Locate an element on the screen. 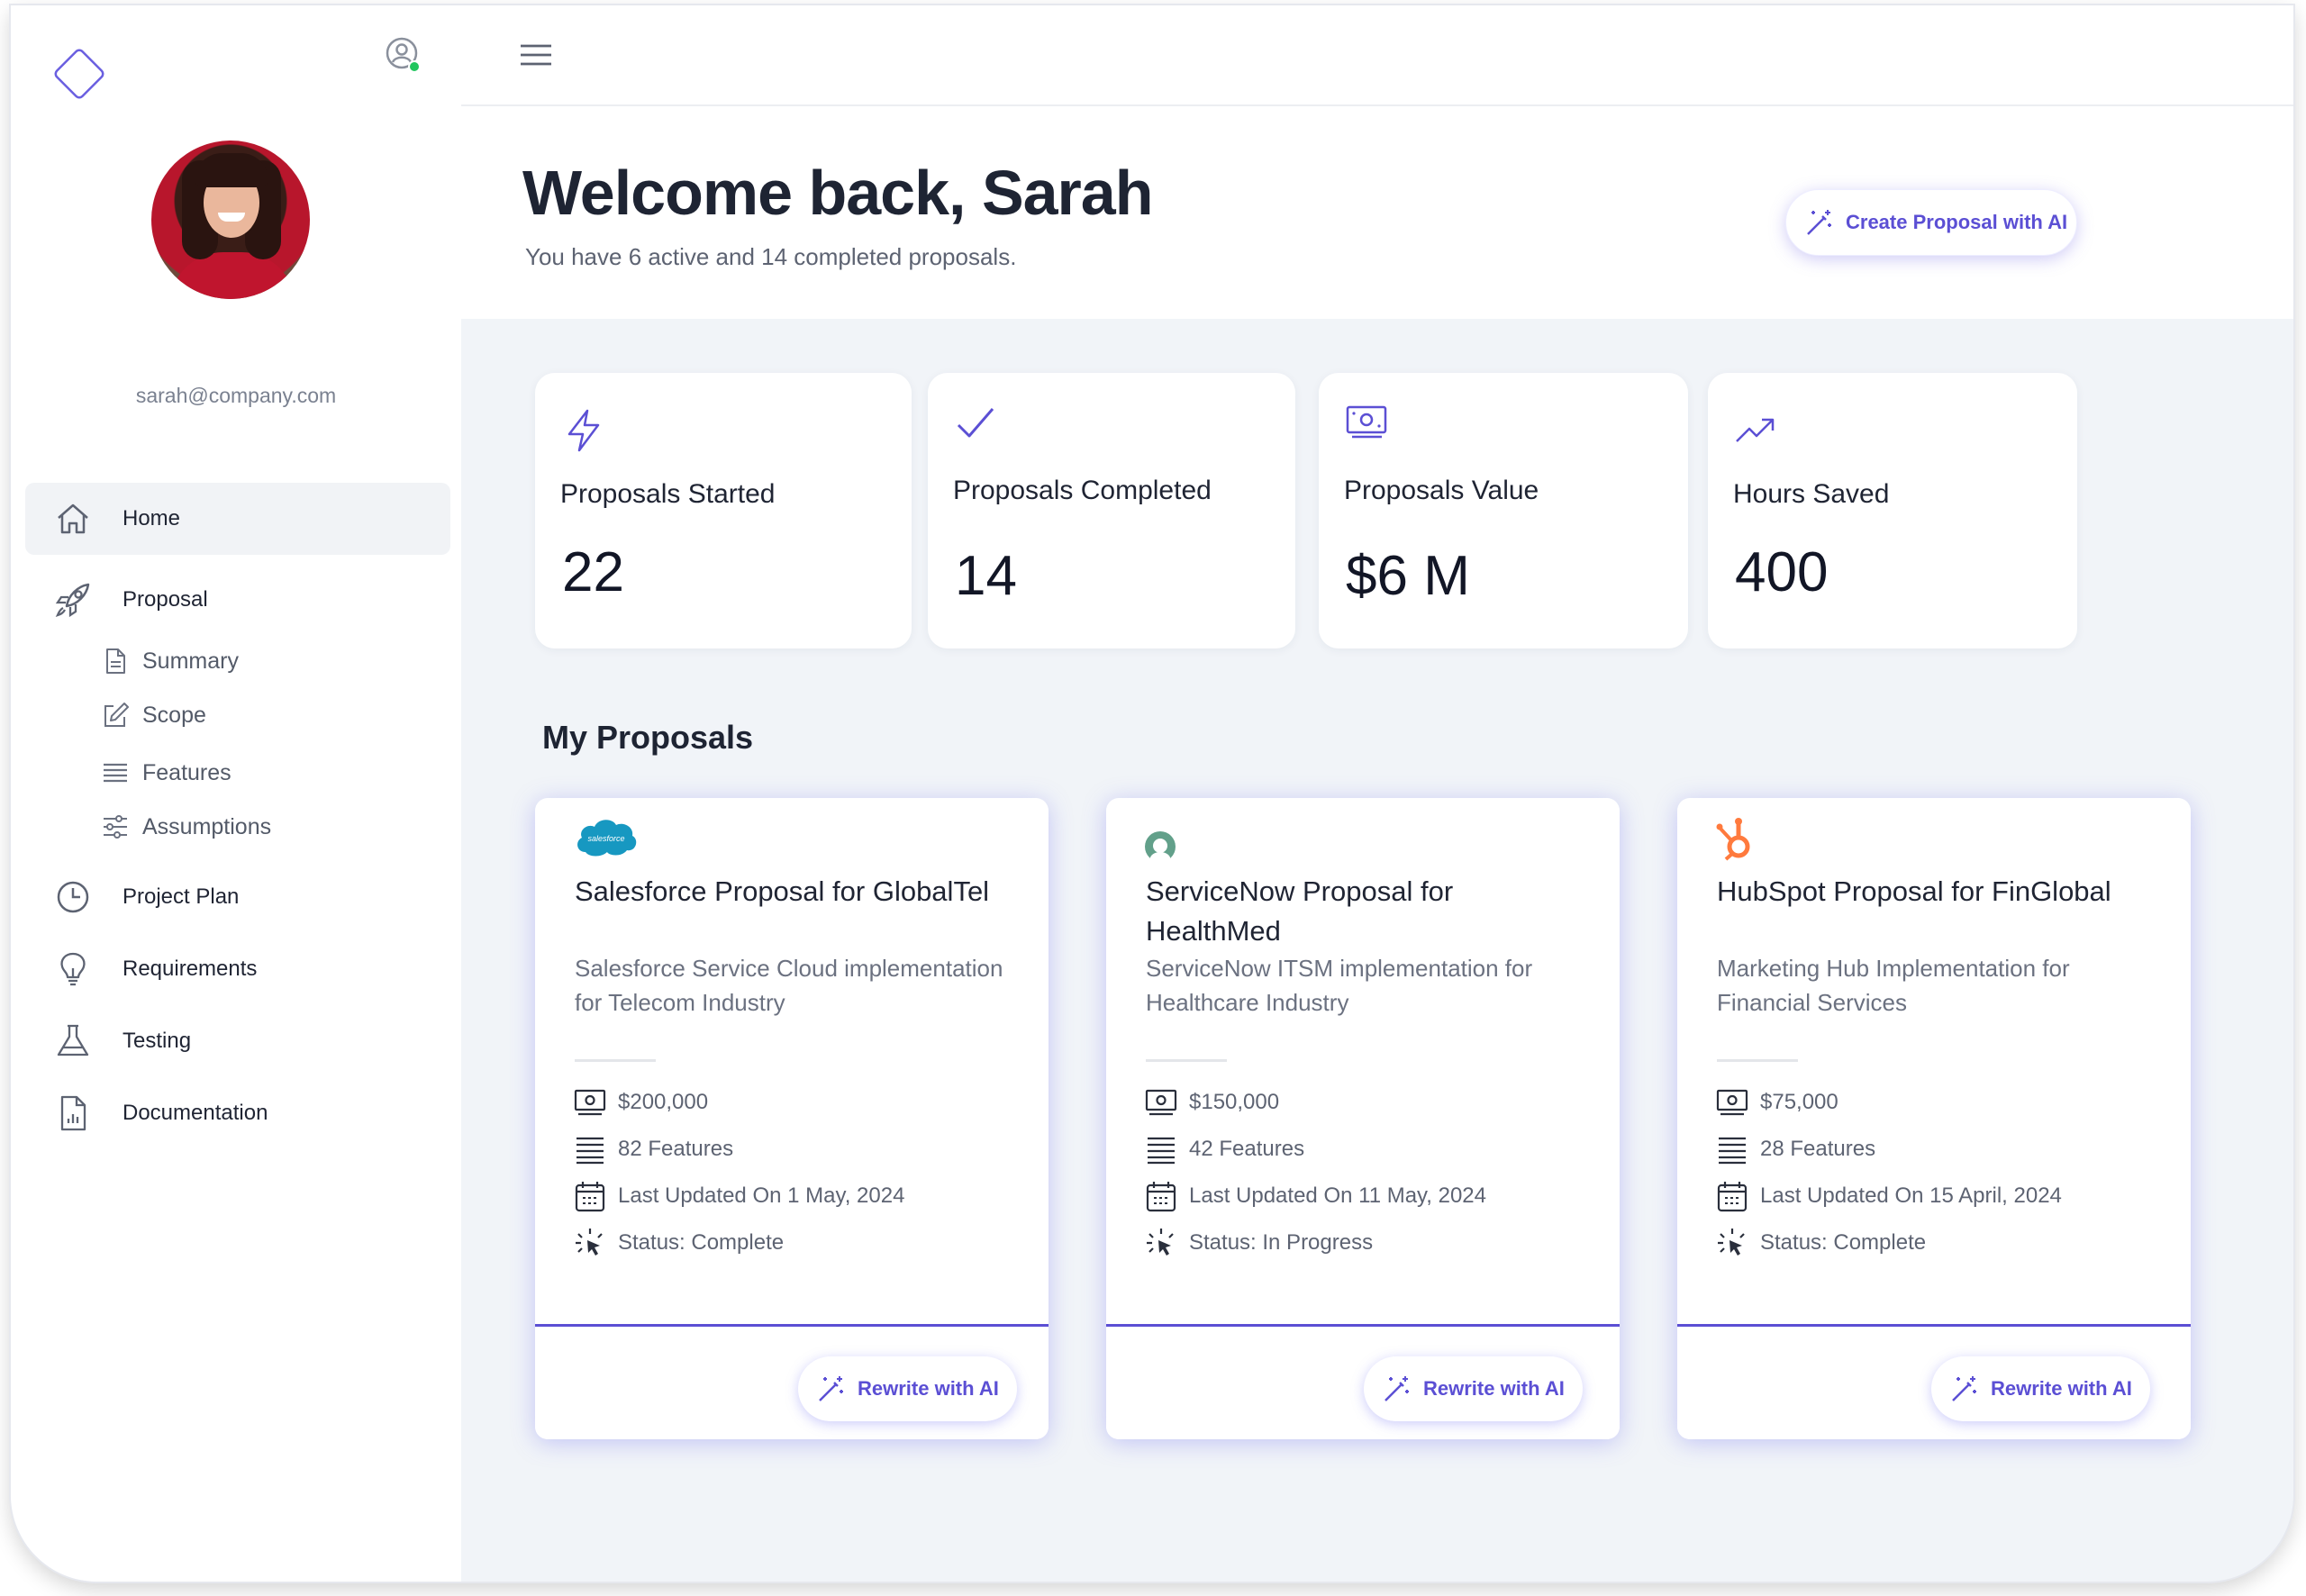 This screenshot has width=2306, height=1596. flask-icon is located at coordinates (73, 1040).